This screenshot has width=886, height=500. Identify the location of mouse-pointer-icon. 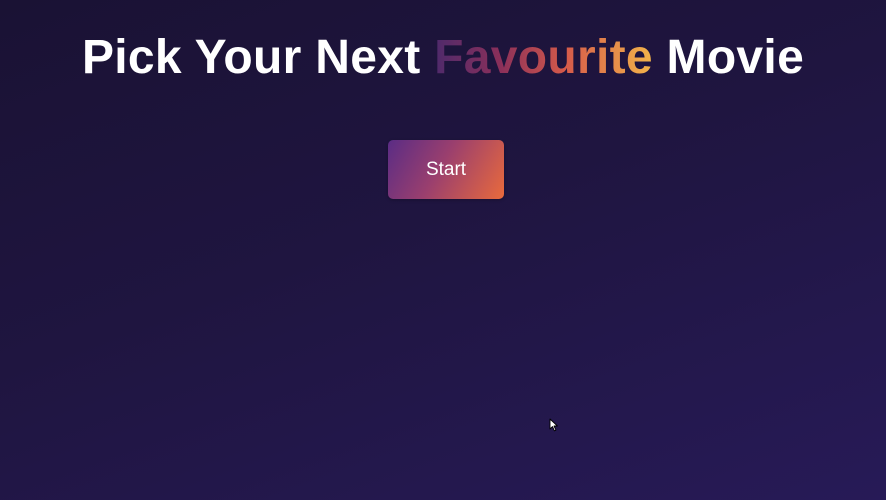
(553, 425).